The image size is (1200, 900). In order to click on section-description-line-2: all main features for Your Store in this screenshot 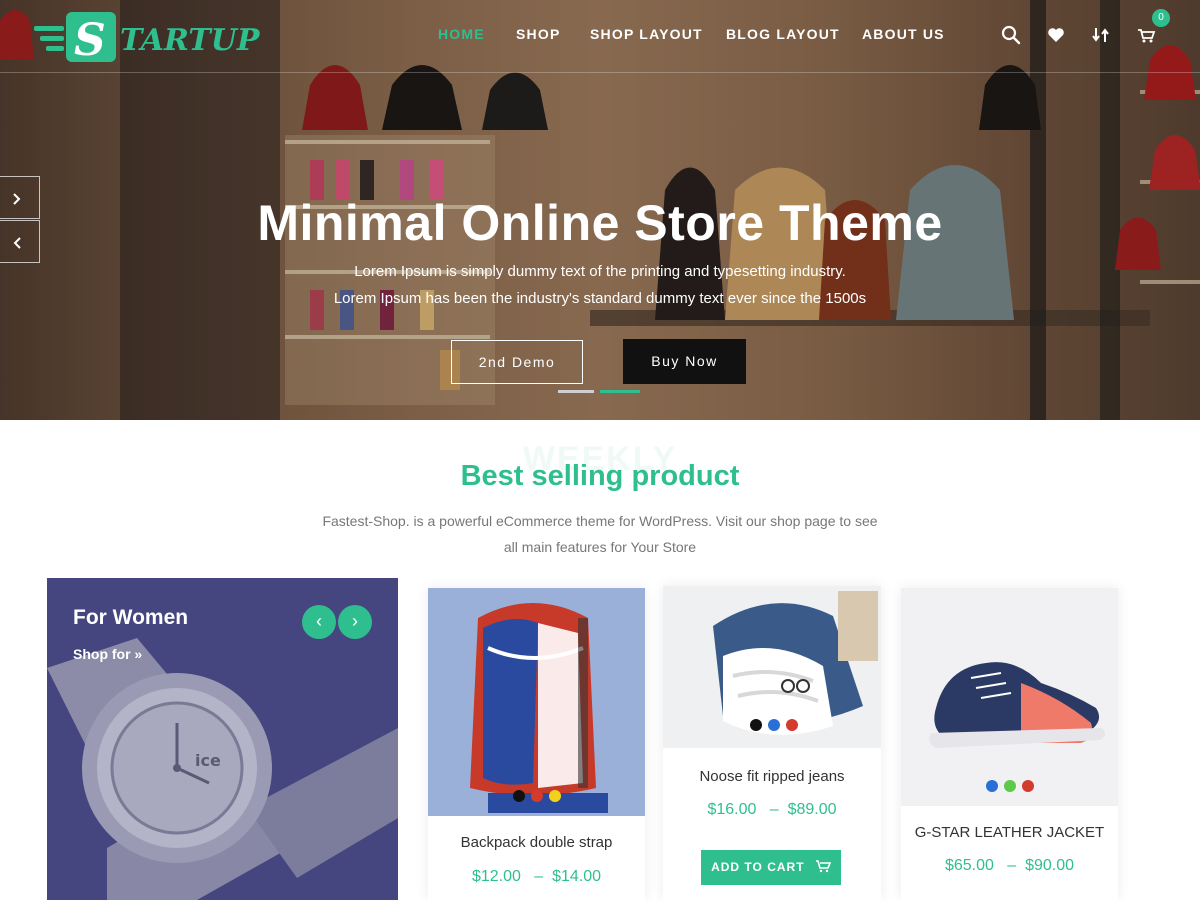, I will do `click(600, 547)`.